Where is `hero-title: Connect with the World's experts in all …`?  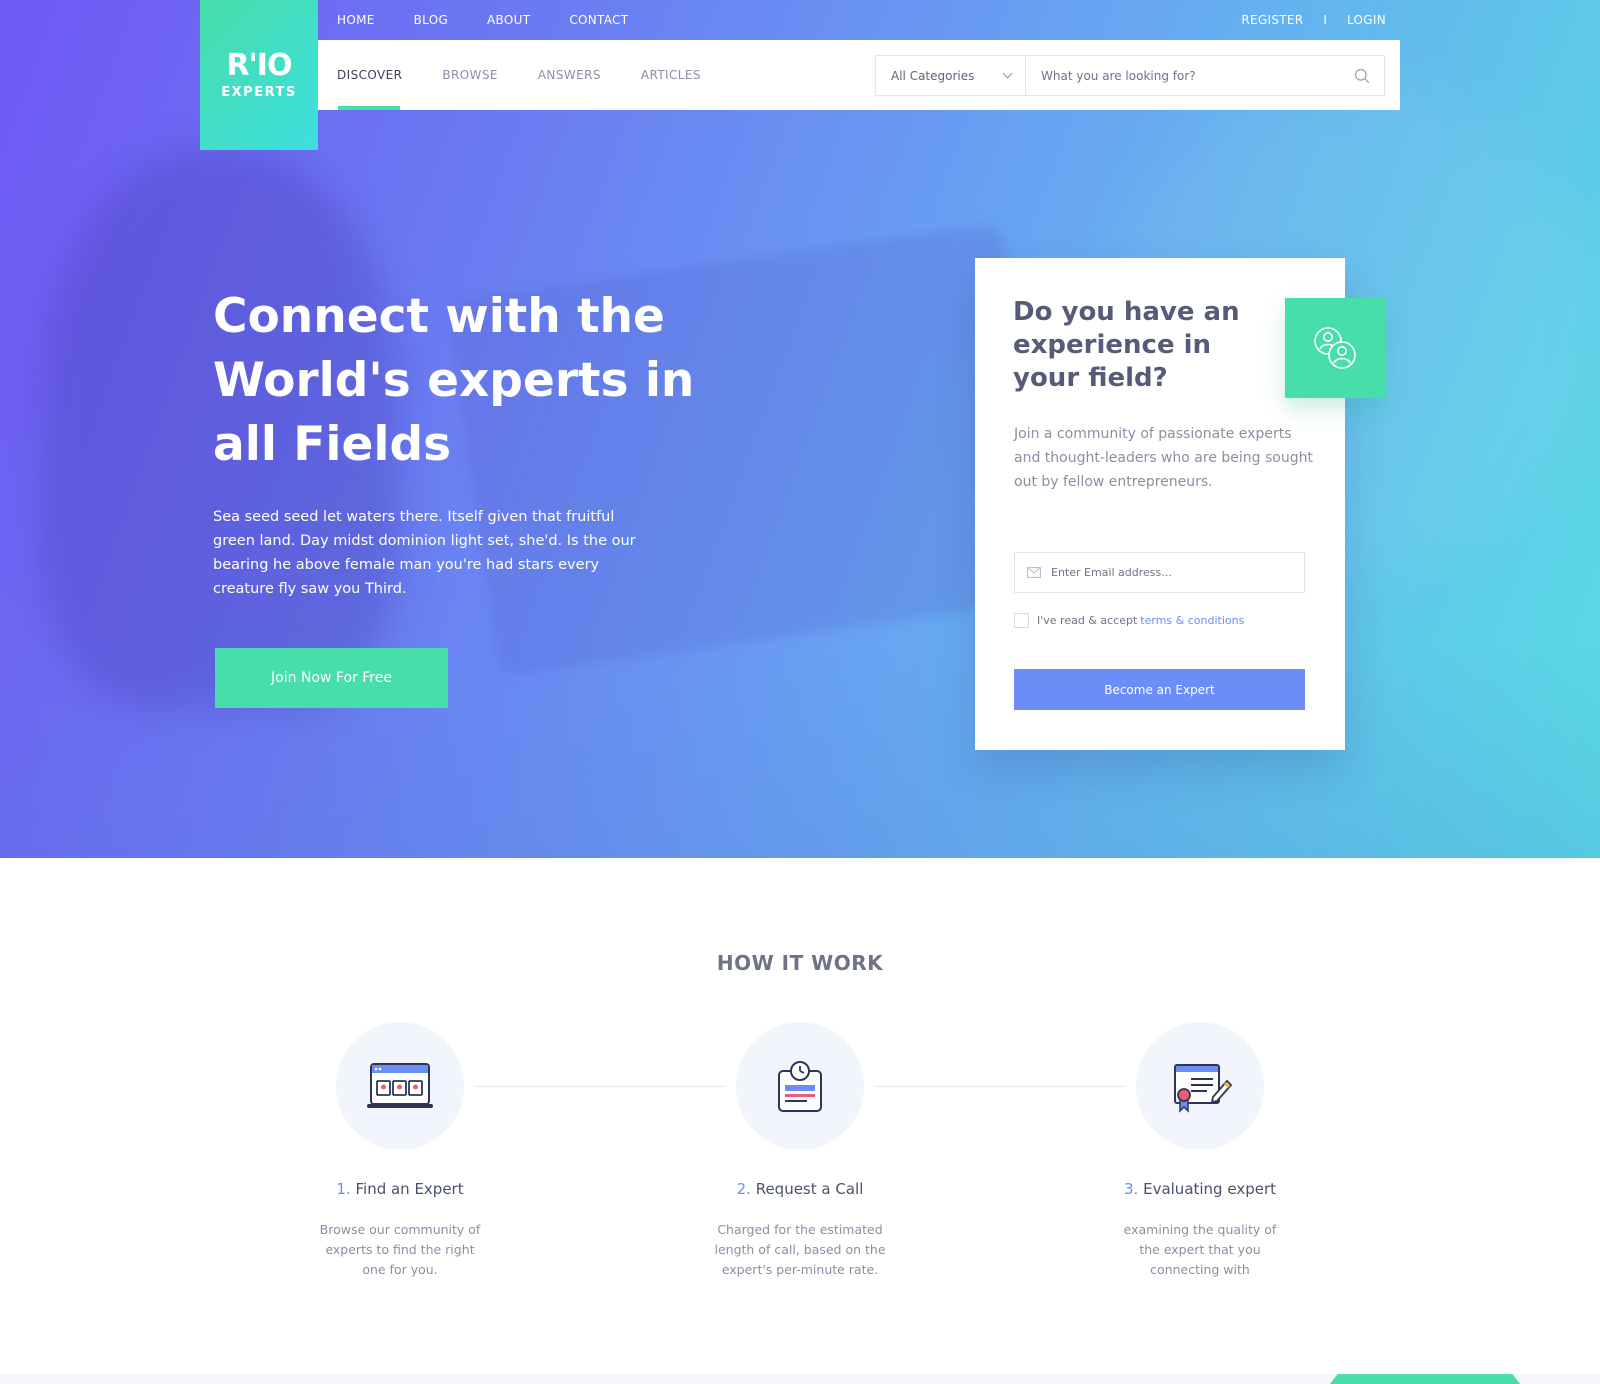
hero-title: Connect with the World's experts in all … is located at coordinates (454, 380).